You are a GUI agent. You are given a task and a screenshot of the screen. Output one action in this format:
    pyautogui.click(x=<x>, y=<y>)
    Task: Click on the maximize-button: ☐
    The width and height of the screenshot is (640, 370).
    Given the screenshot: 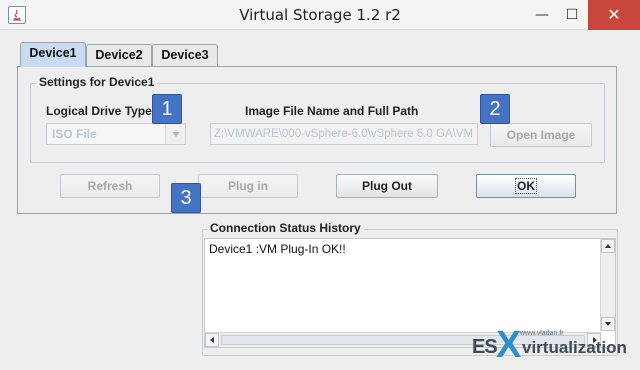 What is the action you would take?
    pyautogui.click(x=572, y=15)
    